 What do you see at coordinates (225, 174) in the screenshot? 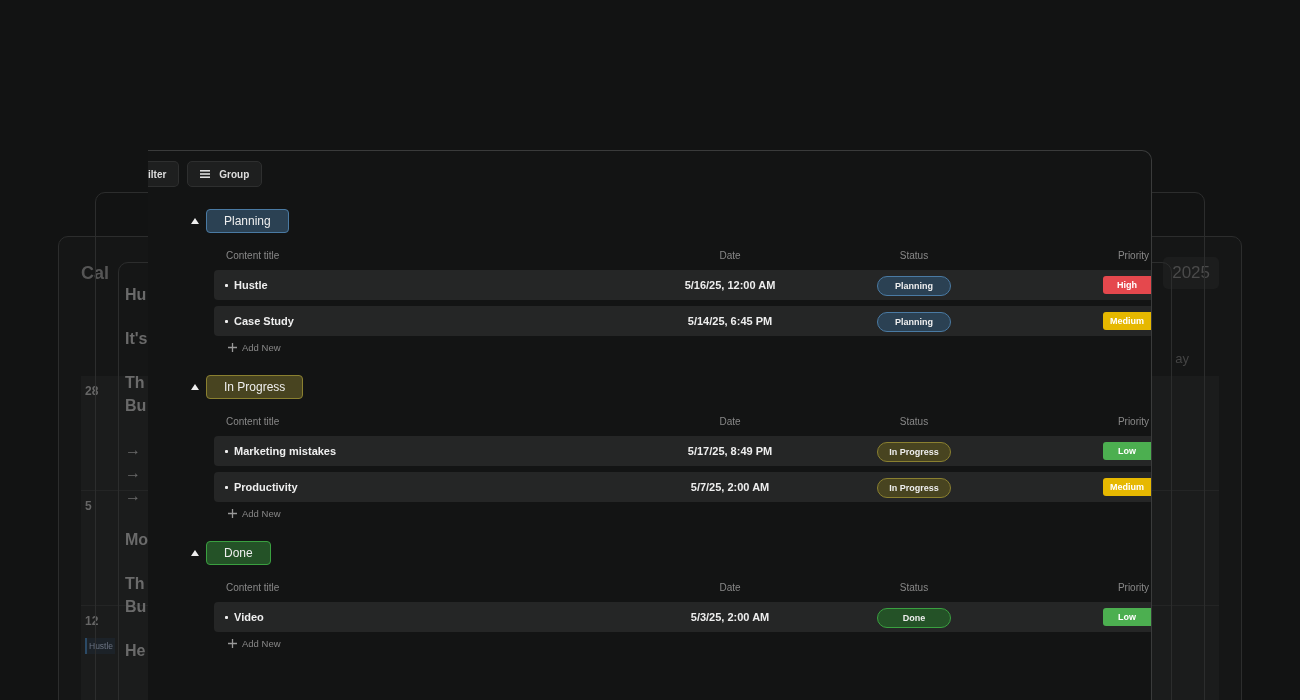
I see `group-button: Group` at bounding box center [225, 174].